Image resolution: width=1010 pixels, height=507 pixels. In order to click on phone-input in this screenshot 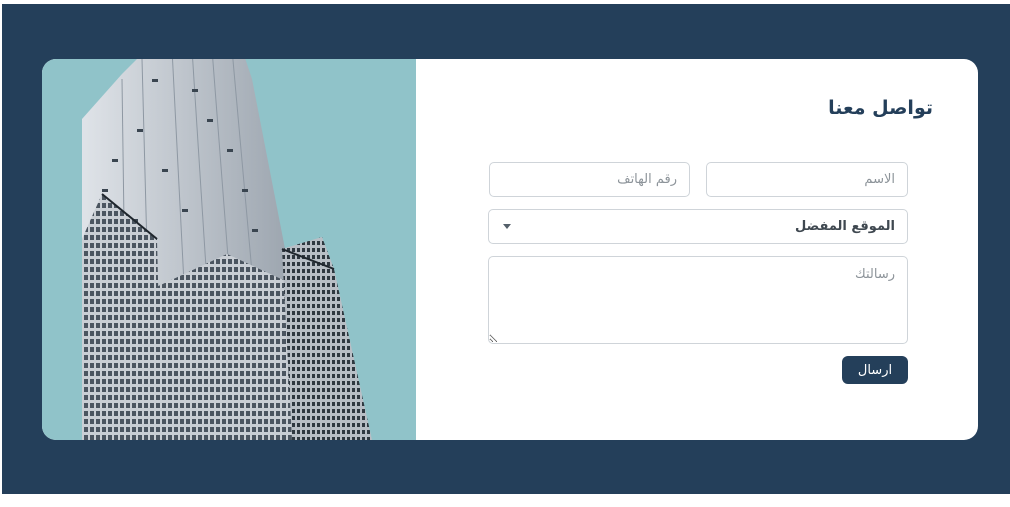, I will do `click(589, 179)`.